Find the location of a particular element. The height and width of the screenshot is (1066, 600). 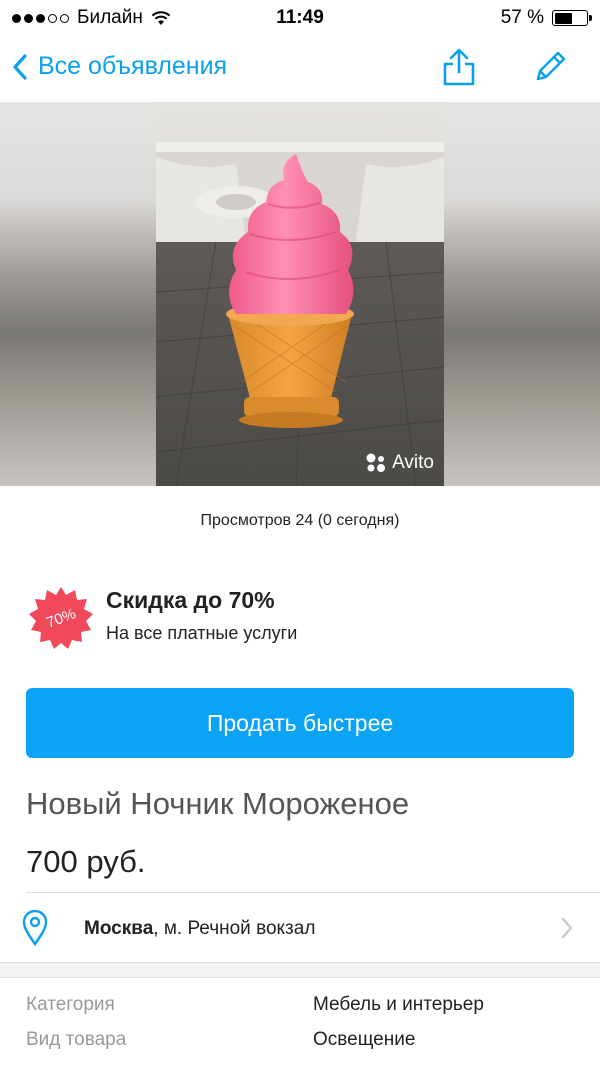

gallery-blur-right is located at coordinates (522, 294).